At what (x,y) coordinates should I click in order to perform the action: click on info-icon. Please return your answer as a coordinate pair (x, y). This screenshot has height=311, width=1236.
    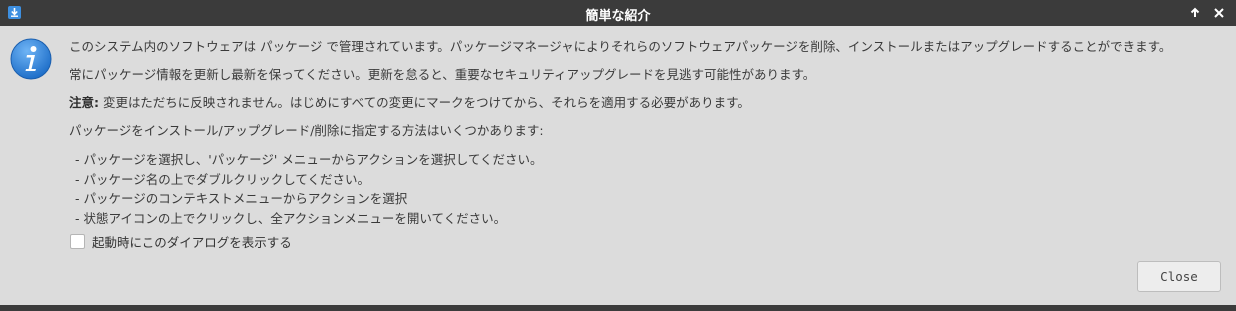
    Looking at the image, I should click on (31, 59).